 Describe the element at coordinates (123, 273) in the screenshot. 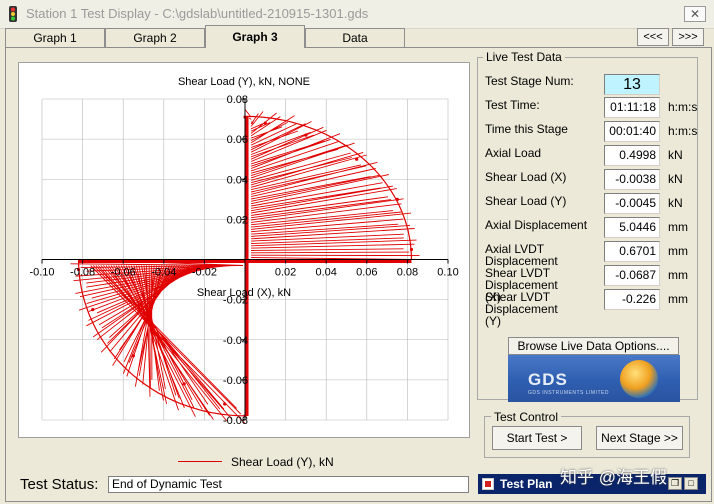

I see `x-tick-label: -0.06` at that location.